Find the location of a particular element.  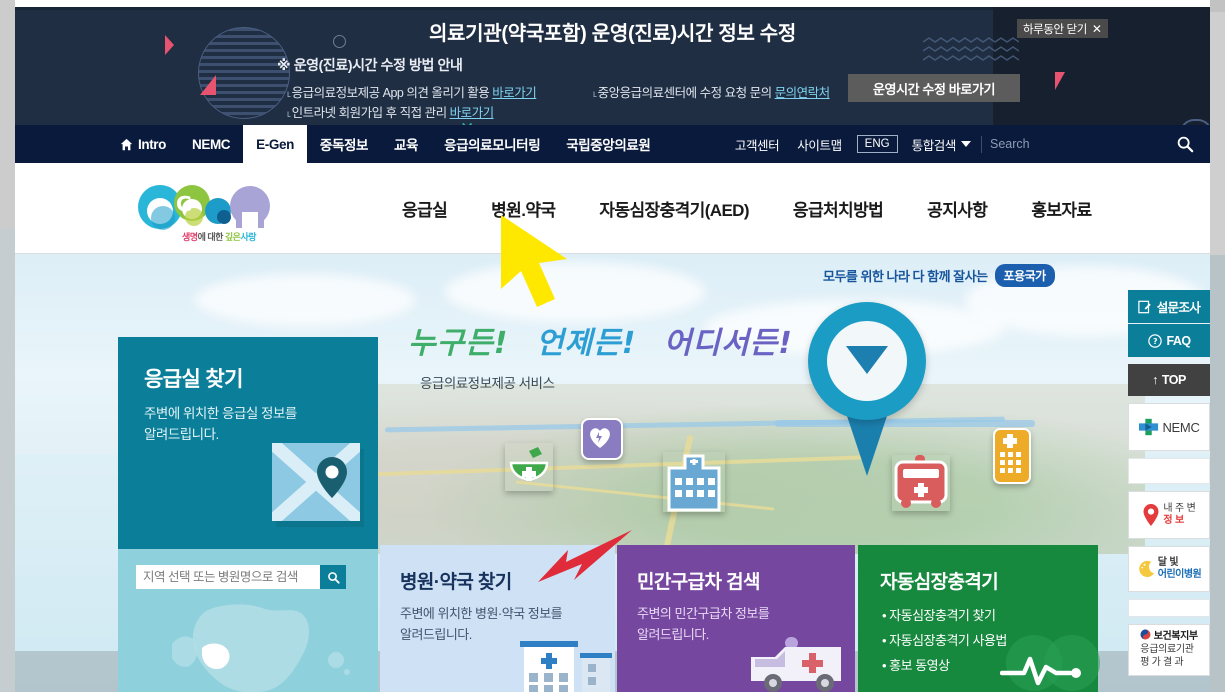

nav-item-education: 교육 is located at coordinates (406, 144).